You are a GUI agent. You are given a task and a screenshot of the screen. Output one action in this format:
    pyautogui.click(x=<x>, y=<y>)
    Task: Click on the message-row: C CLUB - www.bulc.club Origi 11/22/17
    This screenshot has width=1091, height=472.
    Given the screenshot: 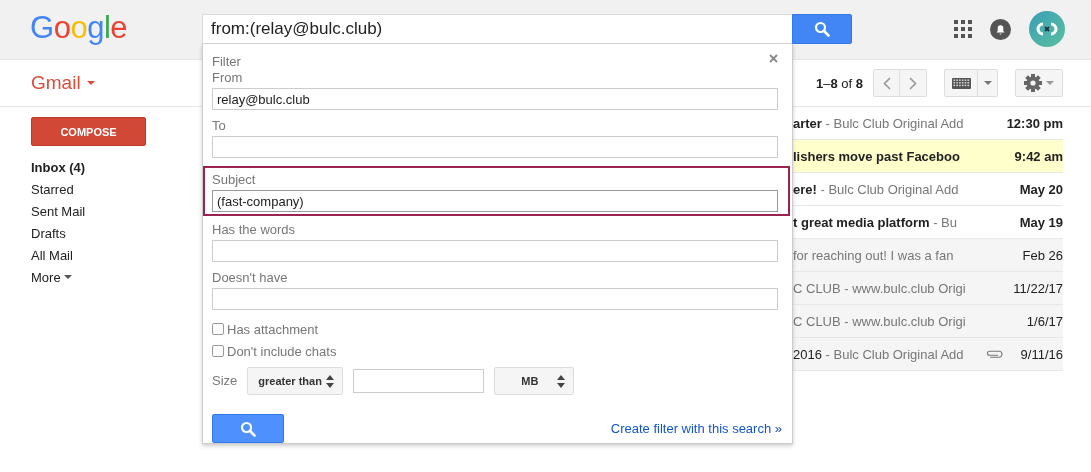 What is the action you would take?
    pyautogui.click(x=928, y=288)
    